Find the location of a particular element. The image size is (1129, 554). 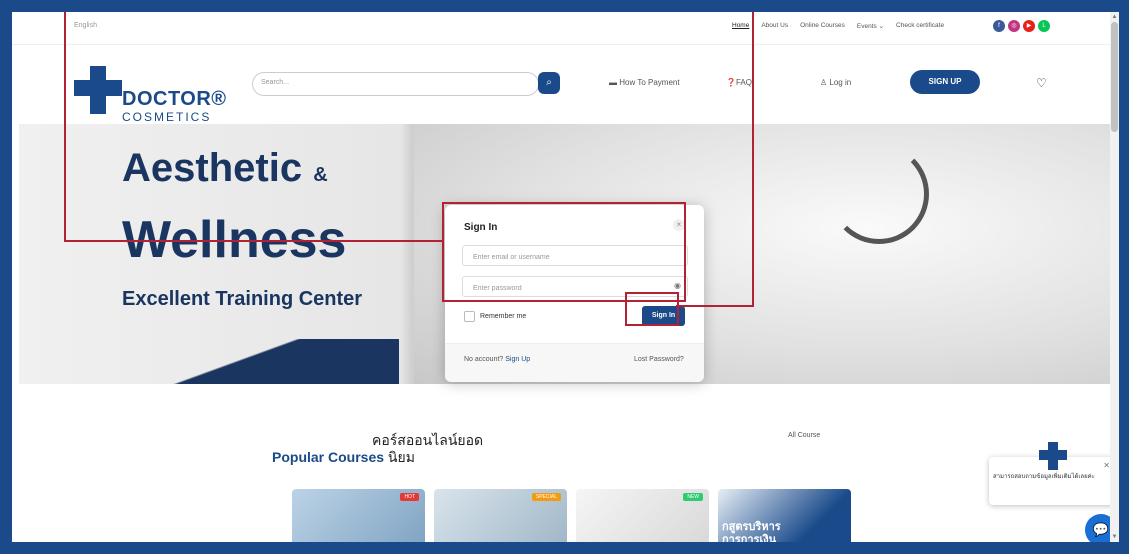

stethoscope-shape is located at coordinates (879, 194).